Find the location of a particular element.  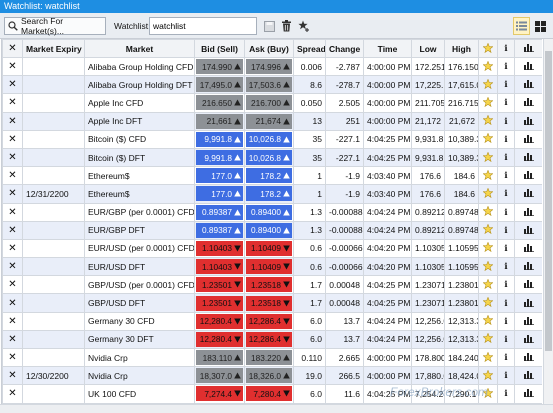

sell-price-button: 216.650 is located at coordinates (219, 103).